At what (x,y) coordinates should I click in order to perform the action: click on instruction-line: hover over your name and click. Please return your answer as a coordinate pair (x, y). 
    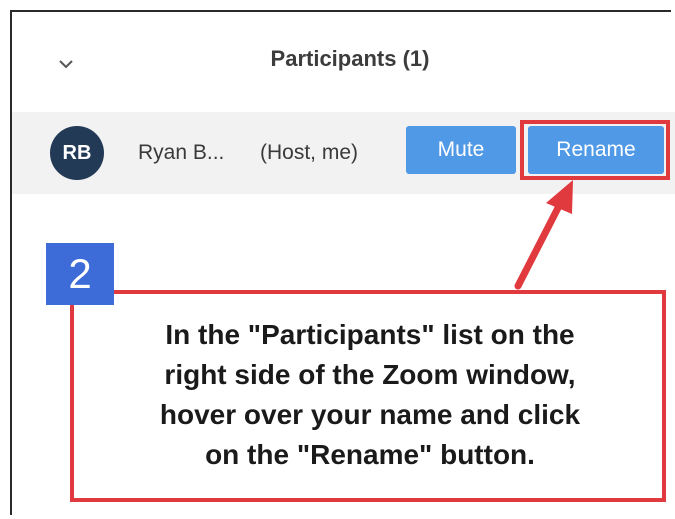
    Looking at the image, I should click on (370, 414).